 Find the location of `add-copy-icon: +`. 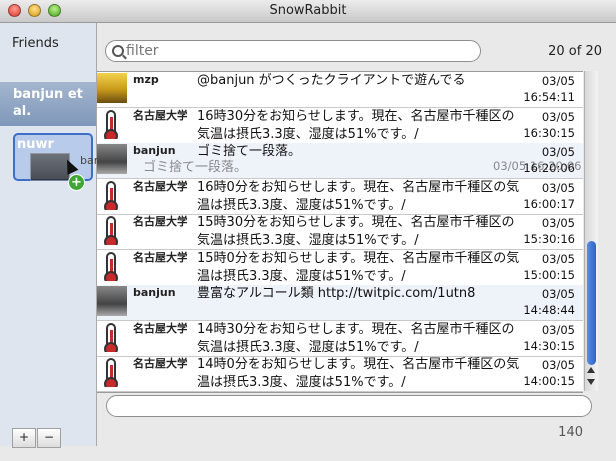

add-copy-icon: + is located at coordinates (76, 182).